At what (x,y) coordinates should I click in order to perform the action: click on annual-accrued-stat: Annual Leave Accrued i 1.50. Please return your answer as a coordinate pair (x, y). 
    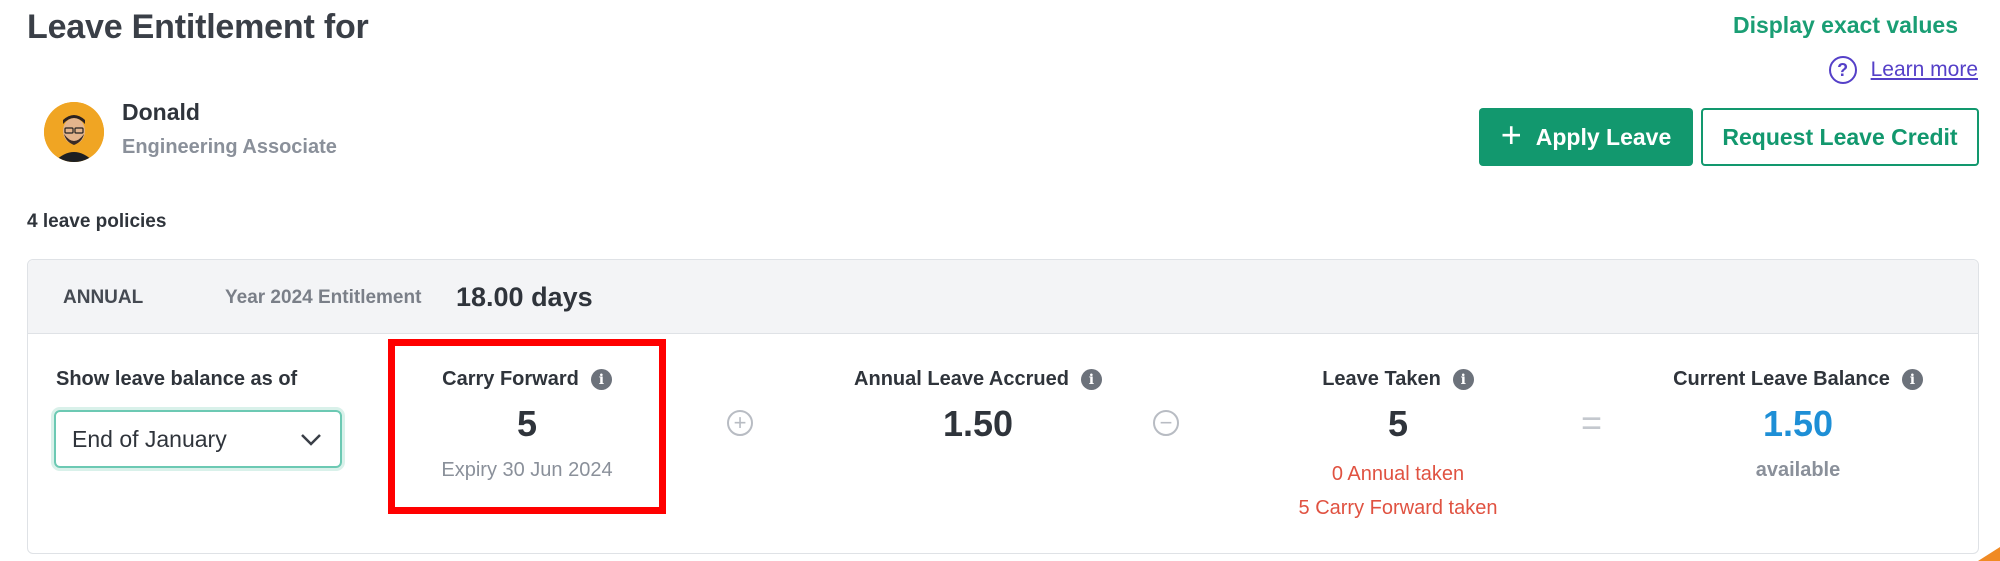
    Looking at the image, I should click on (978, 406).